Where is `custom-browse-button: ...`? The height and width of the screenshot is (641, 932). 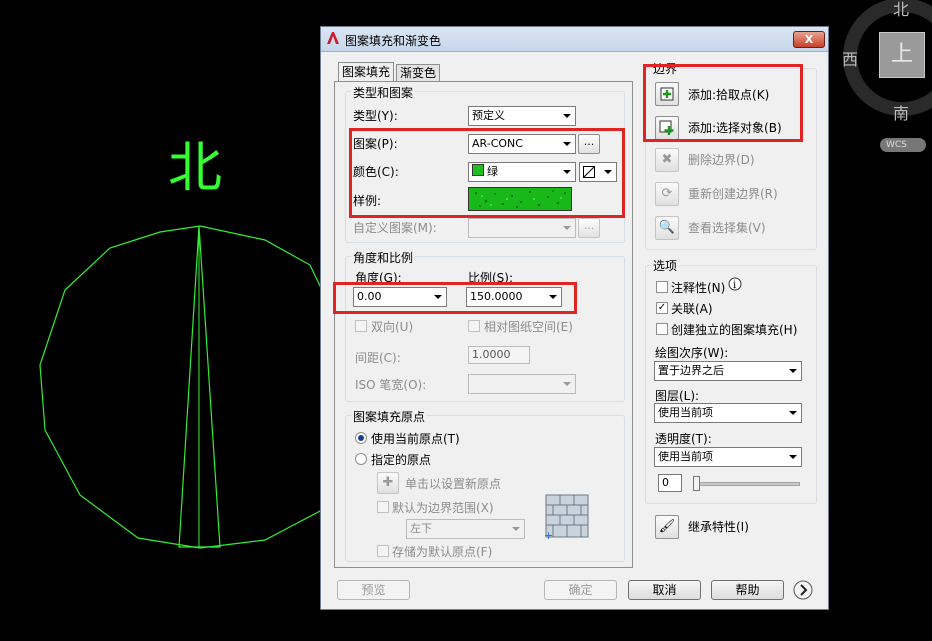
custom-browse-button: ... is located at coordinates (589, 228).